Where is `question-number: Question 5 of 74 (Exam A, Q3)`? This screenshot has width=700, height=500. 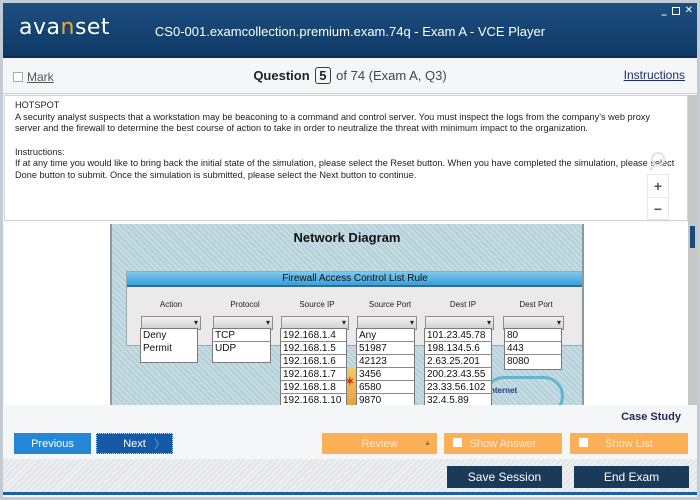 question-number: Question 5 of 74 (Exam A, Q3) is located at coordinates (350, 75).